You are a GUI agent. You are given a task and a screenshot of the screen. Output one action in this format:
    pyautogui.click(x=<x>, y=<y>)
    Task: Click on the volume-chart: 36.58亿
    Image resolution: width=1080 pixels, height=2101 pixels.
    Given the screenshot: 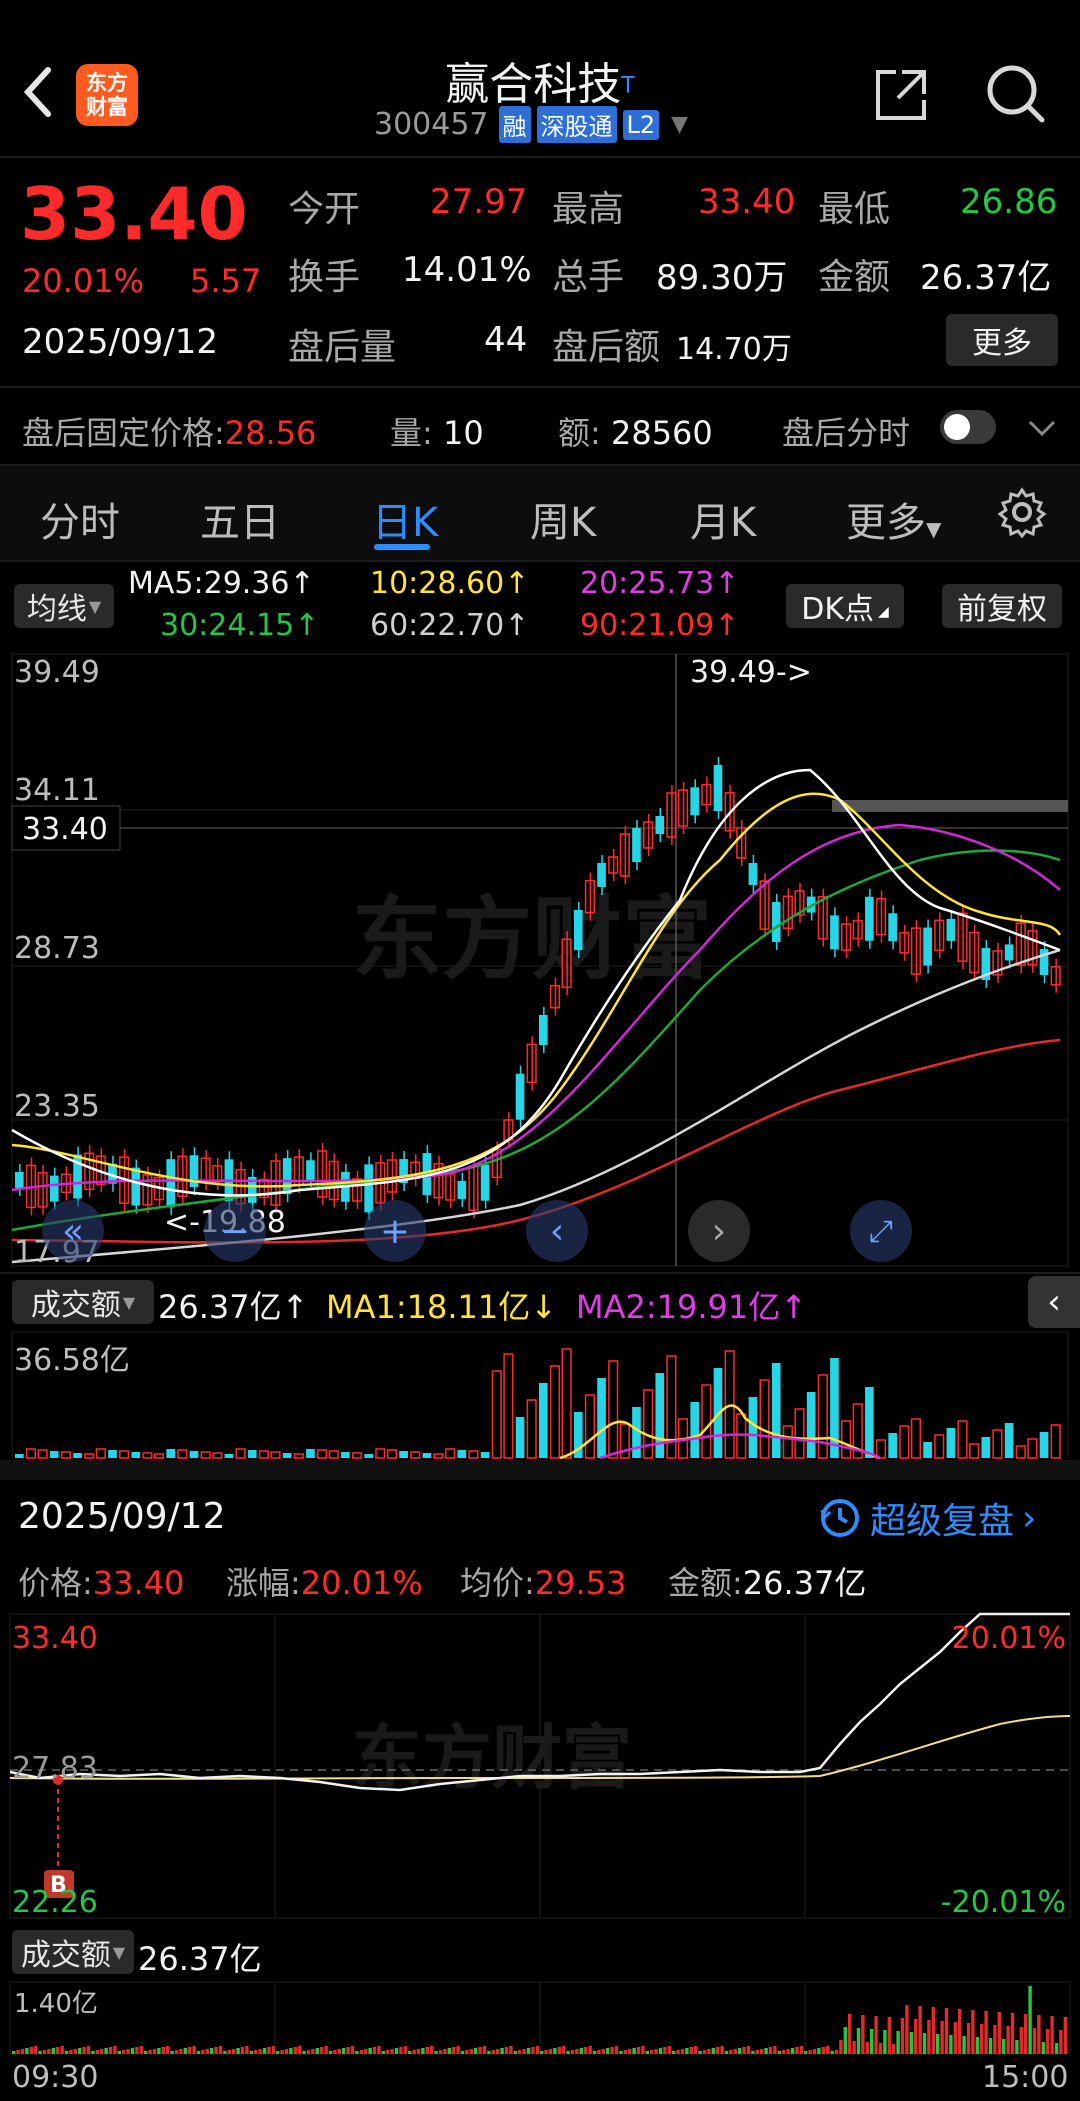 What is the action you would take?
    pyautogui.click(x=540, y=1395)
    